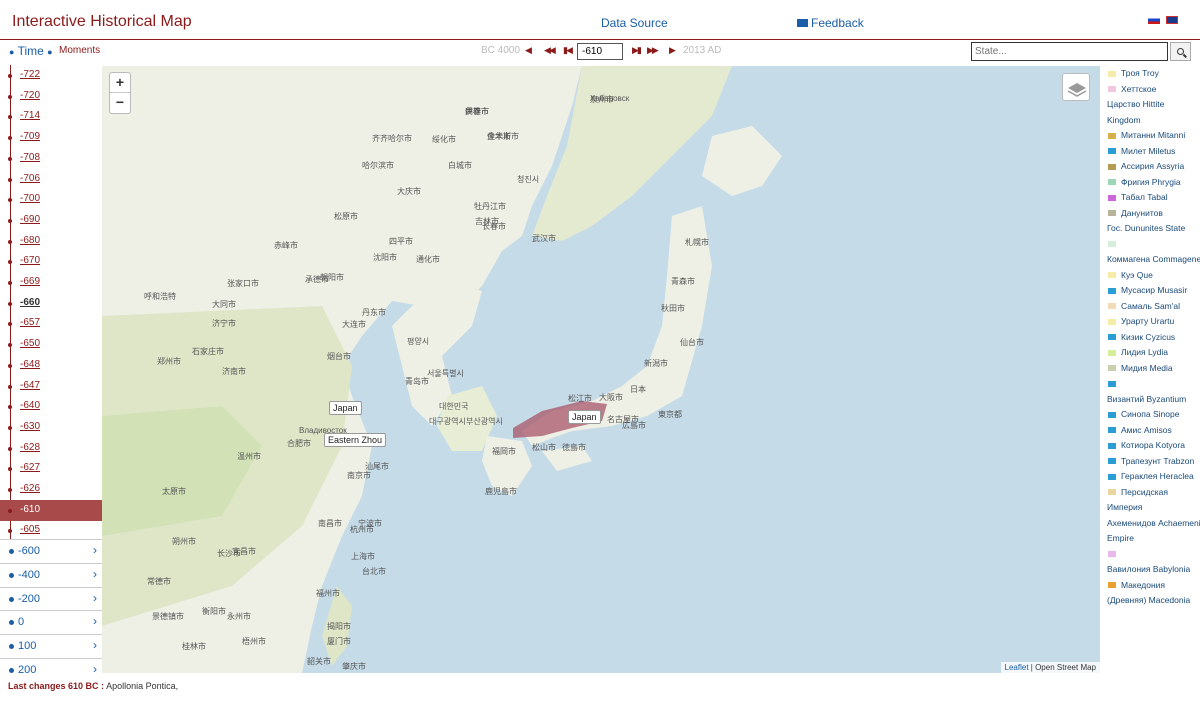  I want to click on legend-item: Кизик Cyzicus, so click(1150, 338).